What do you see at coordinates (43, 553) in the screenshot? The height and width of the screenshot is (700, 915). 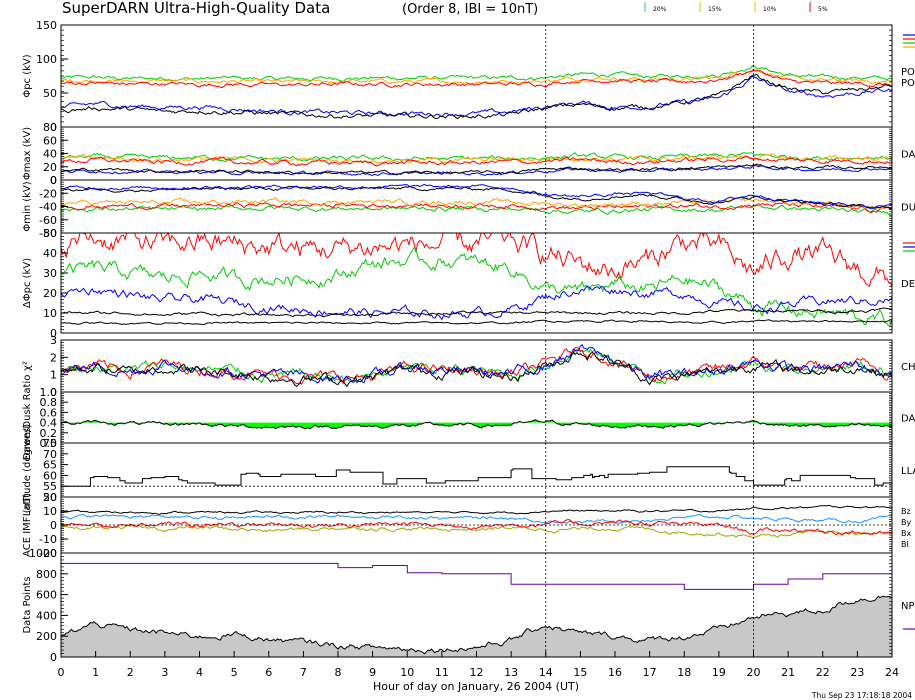 I see `y-tick-label: 1000` at bounding box center [43, 553].